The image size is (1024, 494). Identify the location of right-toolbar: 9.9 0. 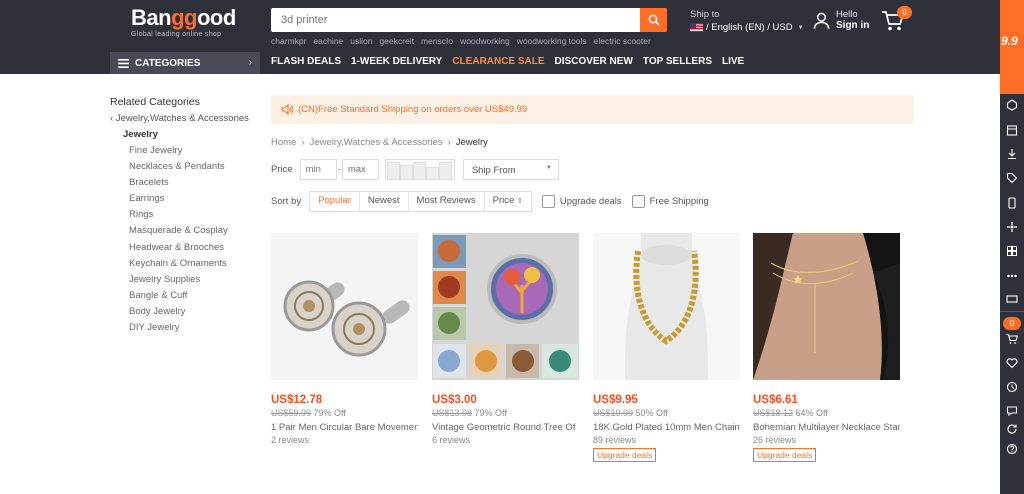
(1012, 247).